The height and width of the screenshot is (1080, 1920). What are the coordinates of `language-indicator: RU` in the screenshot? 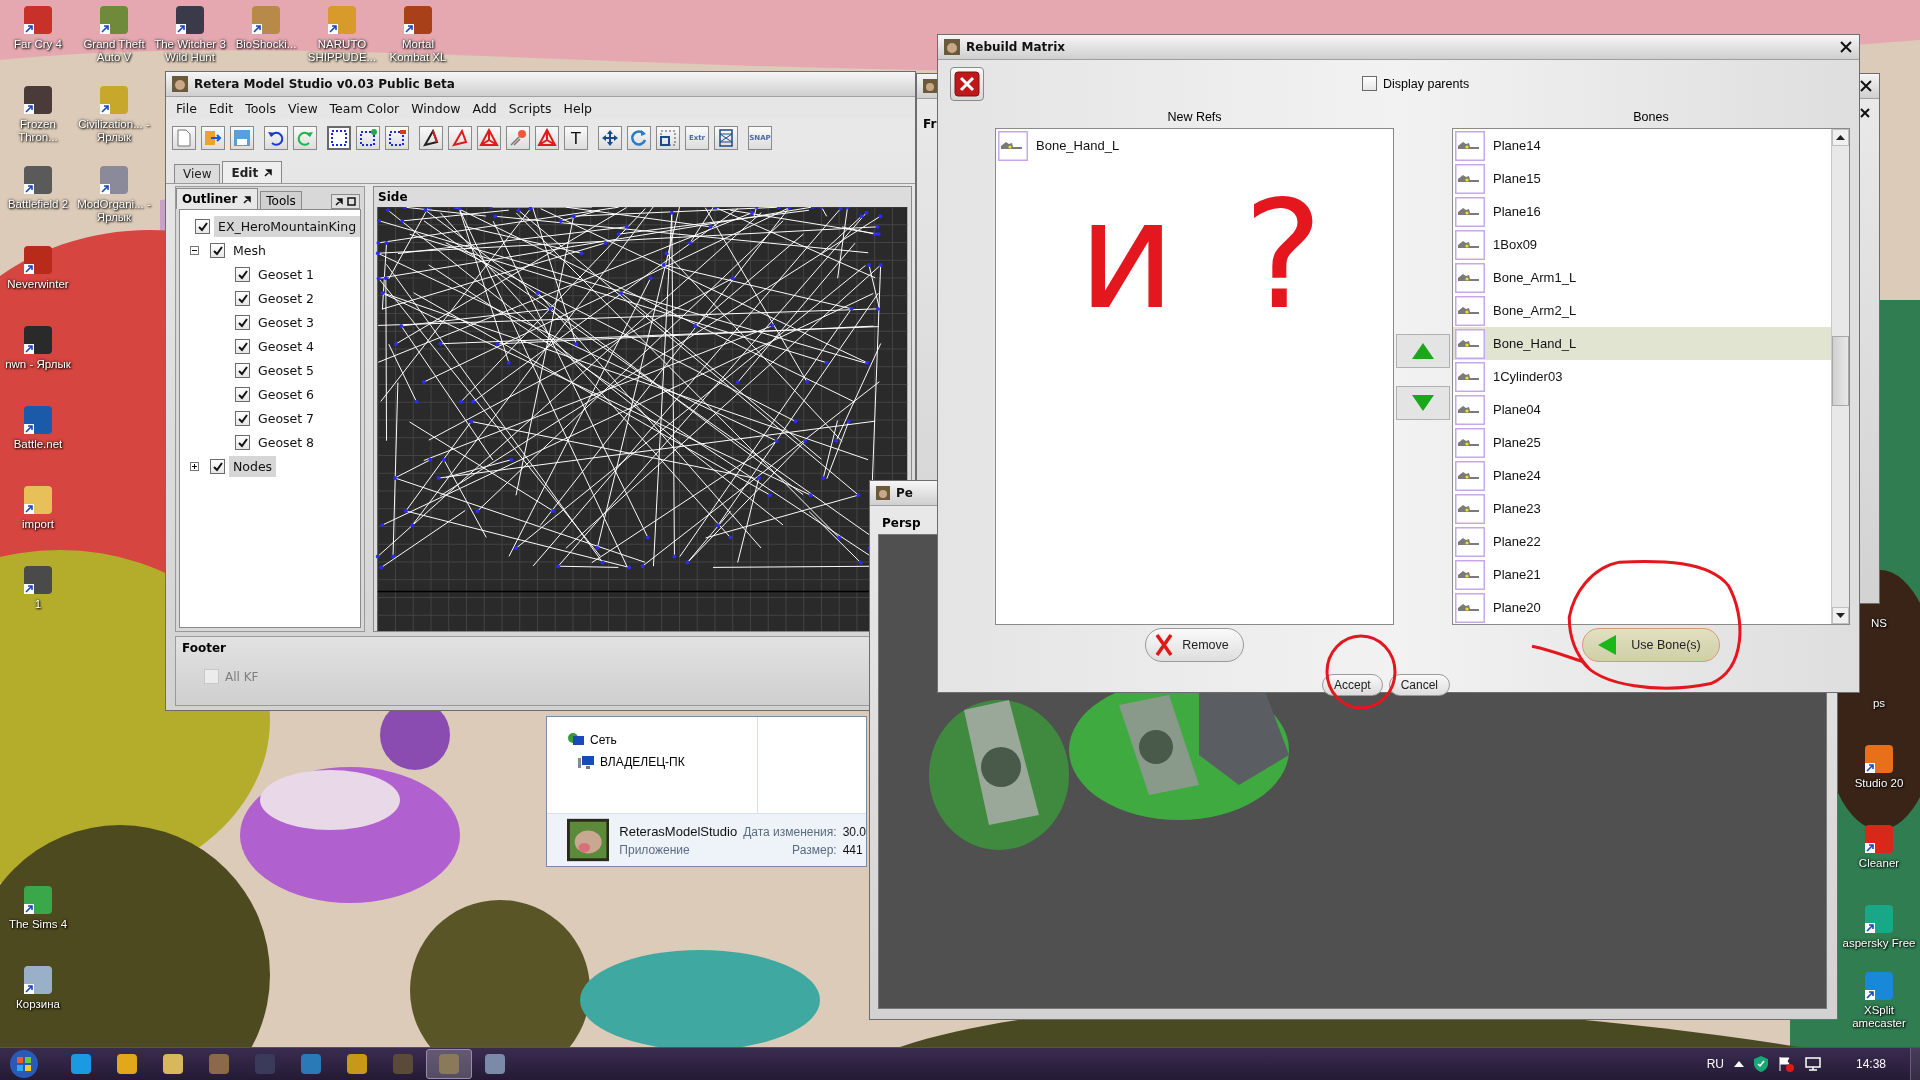 It's located at (1715, 1064).